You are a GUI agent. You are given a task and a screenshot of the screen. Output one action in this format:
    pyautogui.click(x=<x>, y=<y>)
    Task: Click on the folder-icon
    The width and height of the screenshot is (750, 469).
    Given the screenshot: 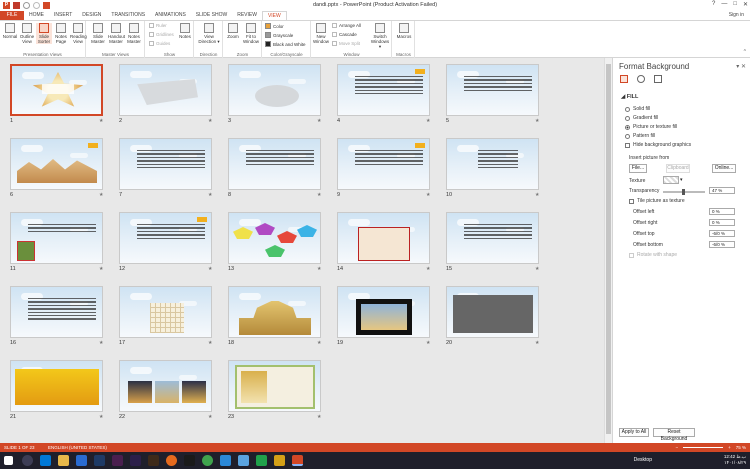 What is the action you would take?
    pyautogui.click(x=279, y=460)
    